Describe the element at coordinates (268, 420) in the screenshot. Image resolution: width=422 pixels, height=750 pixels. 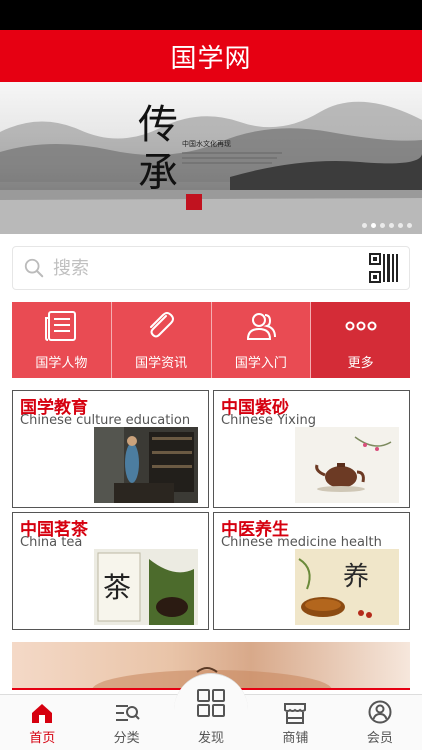
I see `card-subtitle: Chinese Yixing` at that location.